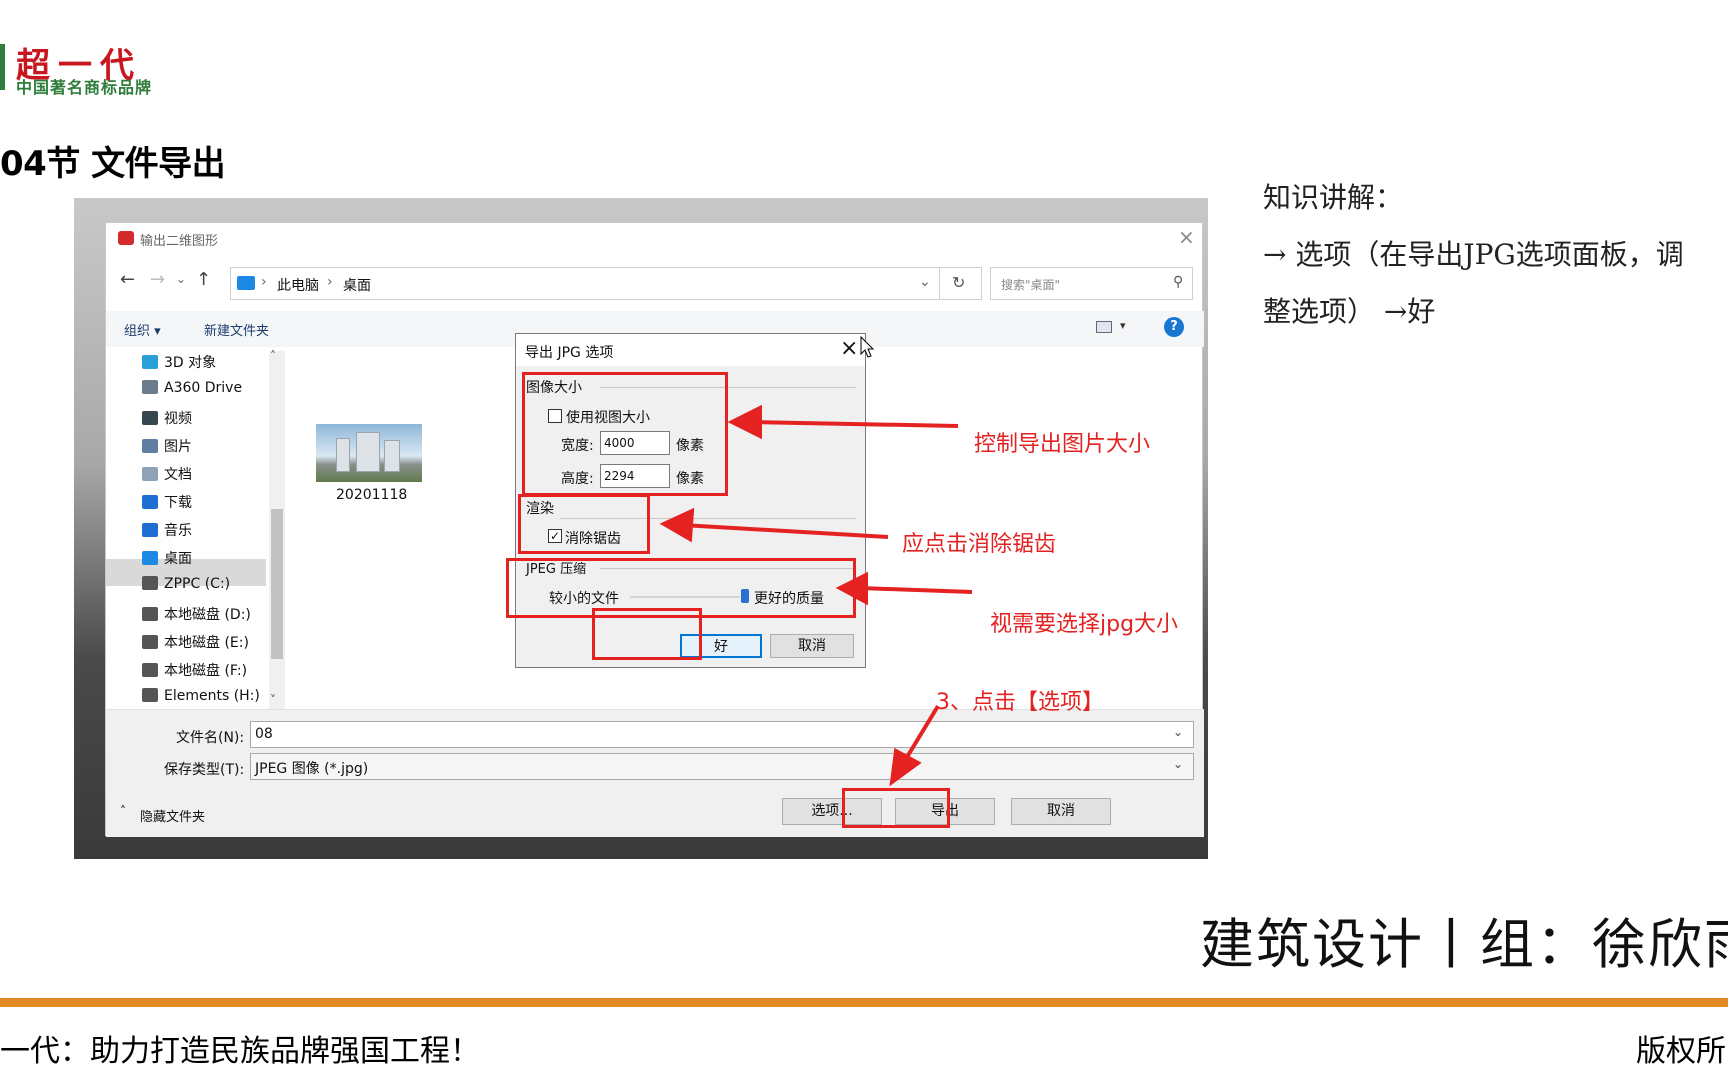  What do you see at coordinates (1020, 702) in the screenshot?
I see `annotation-step-3: 3、点击【选项】` at bounding box center [1020, 702].